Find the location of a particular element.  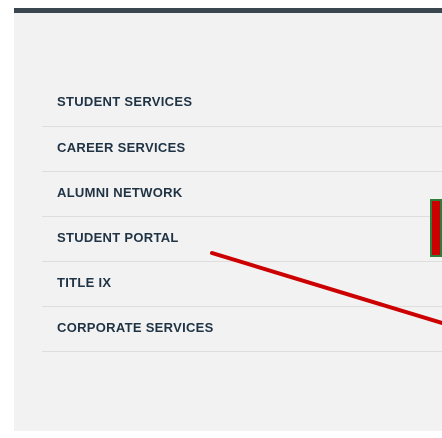

list-item: CORPORATE SERVICES is located at coordinates (242, 329).